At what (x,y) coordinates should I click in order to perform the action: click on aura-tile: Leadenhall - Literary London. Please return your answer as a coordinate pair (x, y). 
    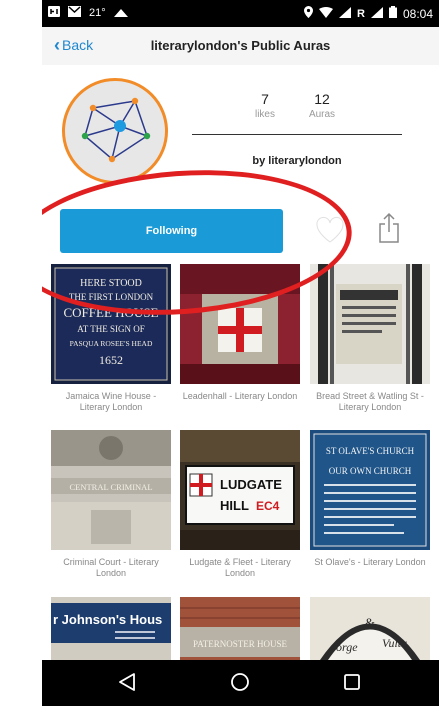
    Looking at the image, I should click on (240, 333).